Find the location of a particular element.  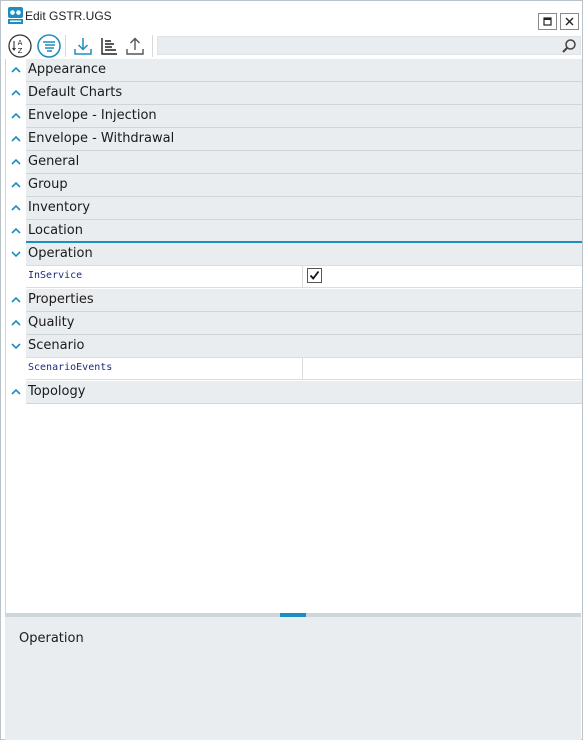

title-bar: Edit GSTR.UGS is located at coordinates (291, 16).